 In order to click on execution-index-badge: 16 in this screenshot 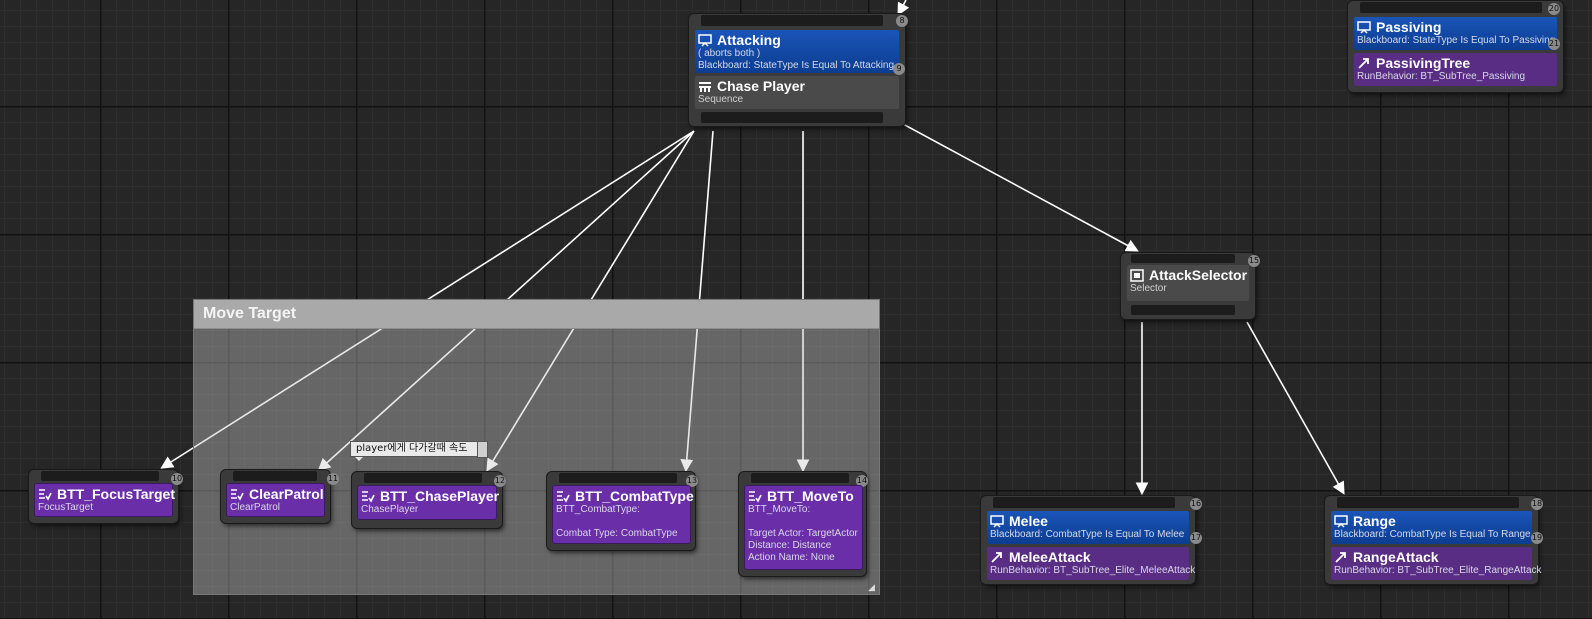, I will do `click(1196, 504)`.